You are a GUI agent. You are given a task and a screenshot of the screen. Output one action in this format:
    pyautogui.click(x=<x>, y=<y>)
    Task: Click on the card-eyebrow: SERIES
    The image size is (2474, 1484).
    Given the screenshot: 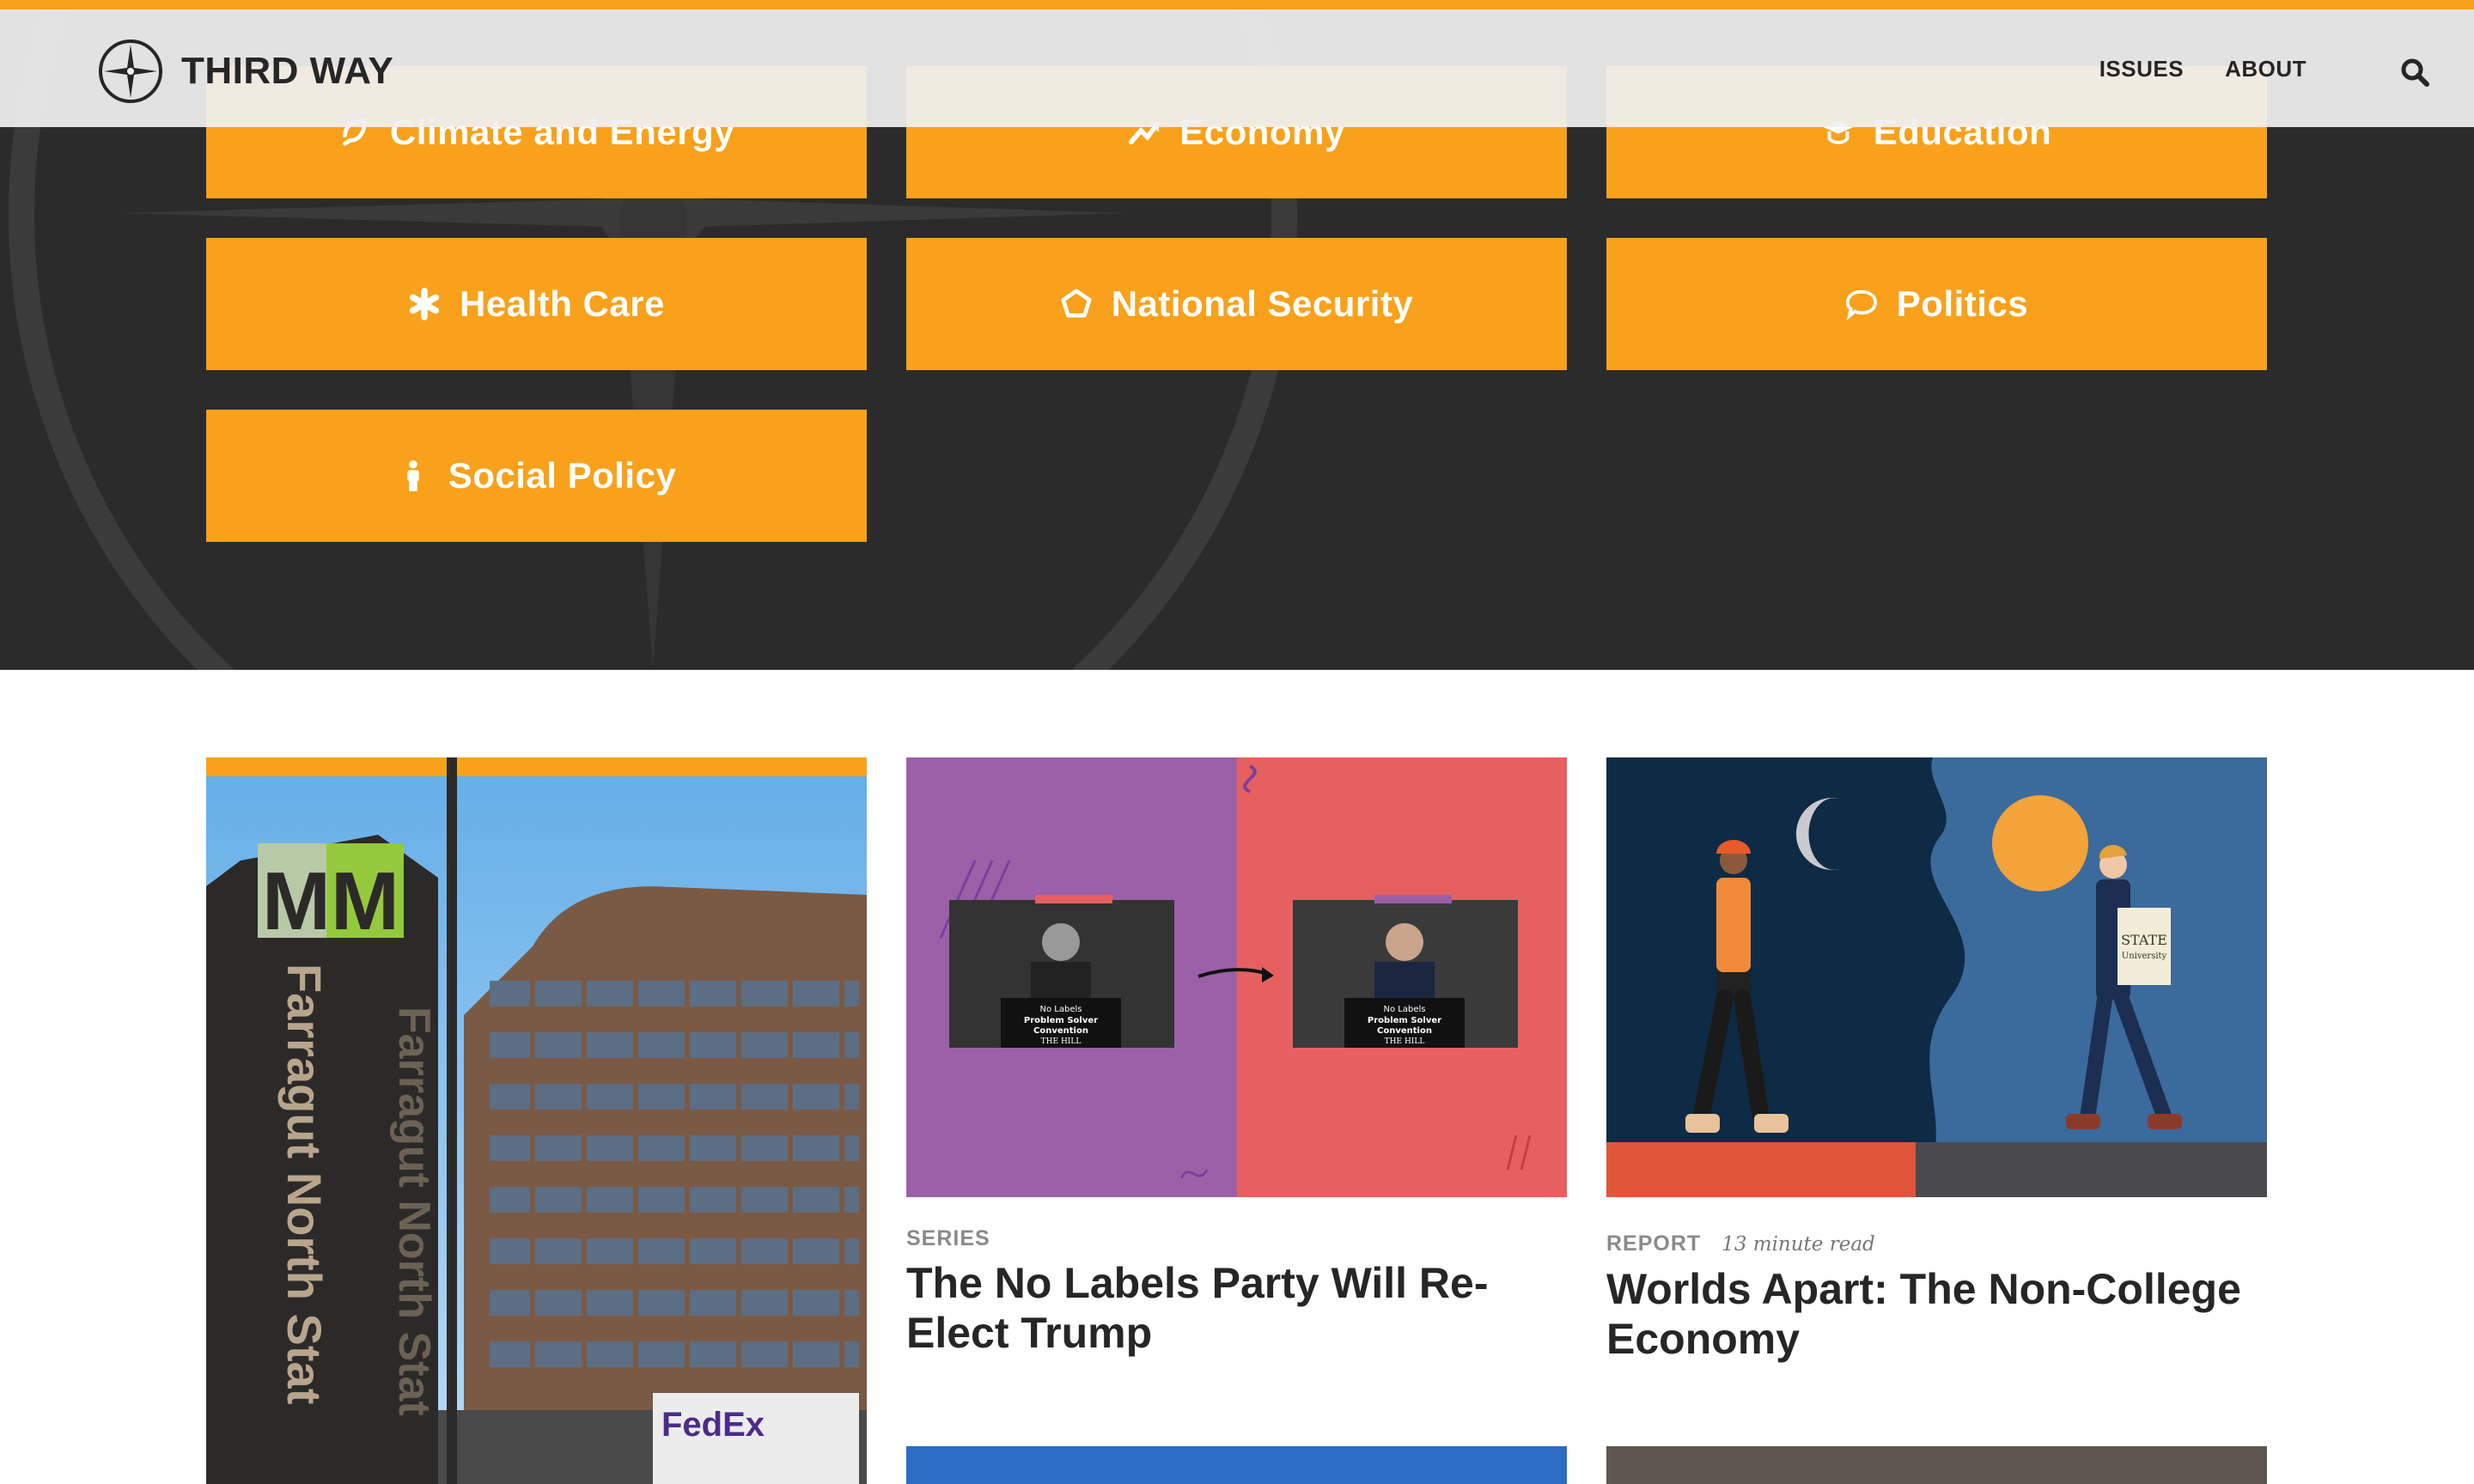 What is the action you would take?
    pyautogui.click(x=948, y=1238)
    